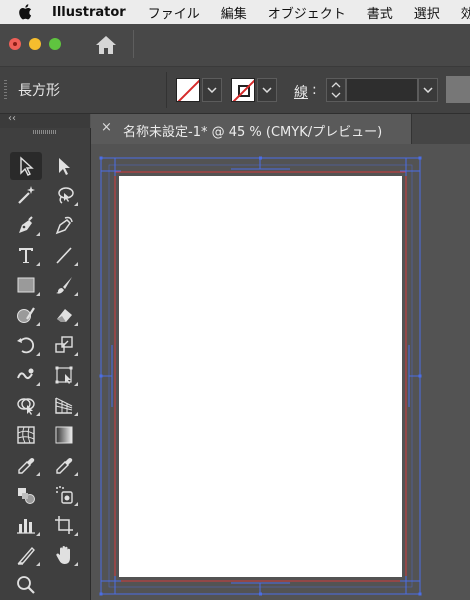 The height and width of the screenshot is (600, 470). I want to click on document-tab-title: 名称未設定-1* @ 45 % (CMYK/プレビュー), so click(253, 132).